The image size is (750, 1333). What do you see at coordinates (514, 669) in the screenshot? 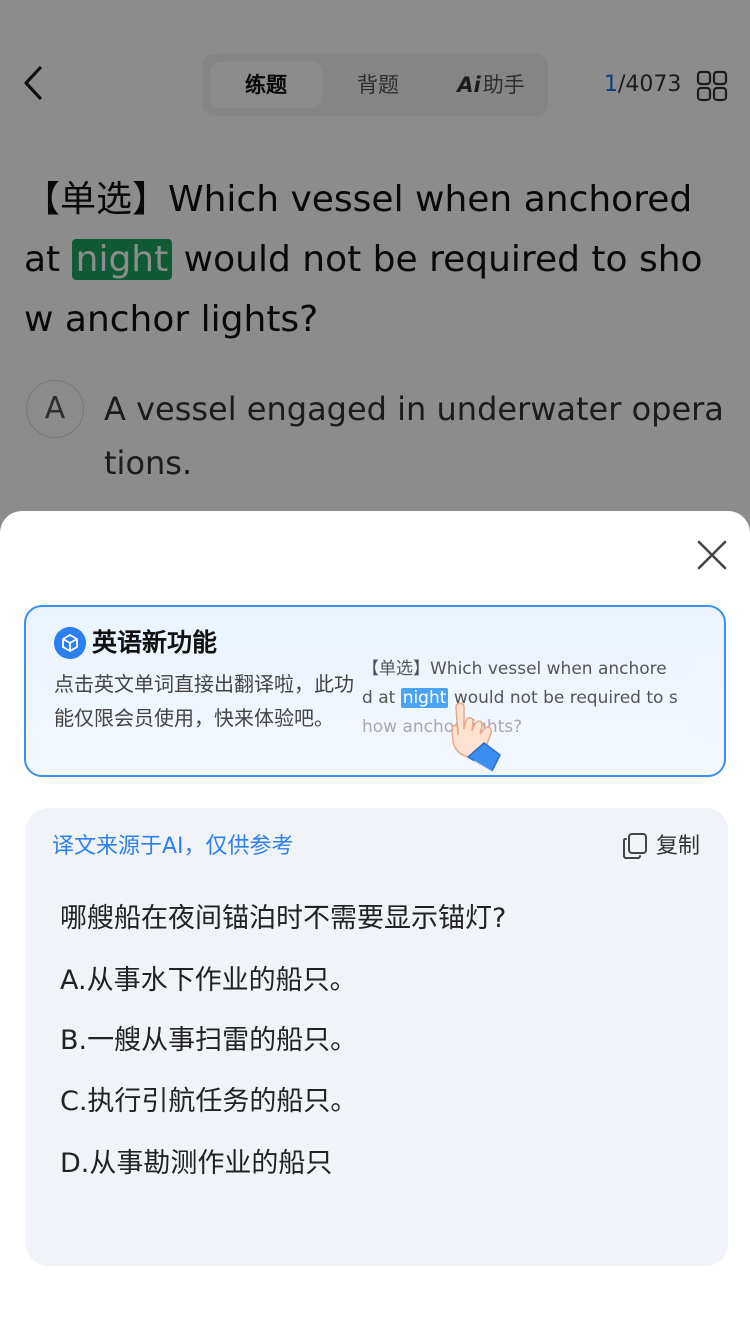
I see `demo-line-1: 【单选】Which vessel when anchore` at bounding box center [514, 669].